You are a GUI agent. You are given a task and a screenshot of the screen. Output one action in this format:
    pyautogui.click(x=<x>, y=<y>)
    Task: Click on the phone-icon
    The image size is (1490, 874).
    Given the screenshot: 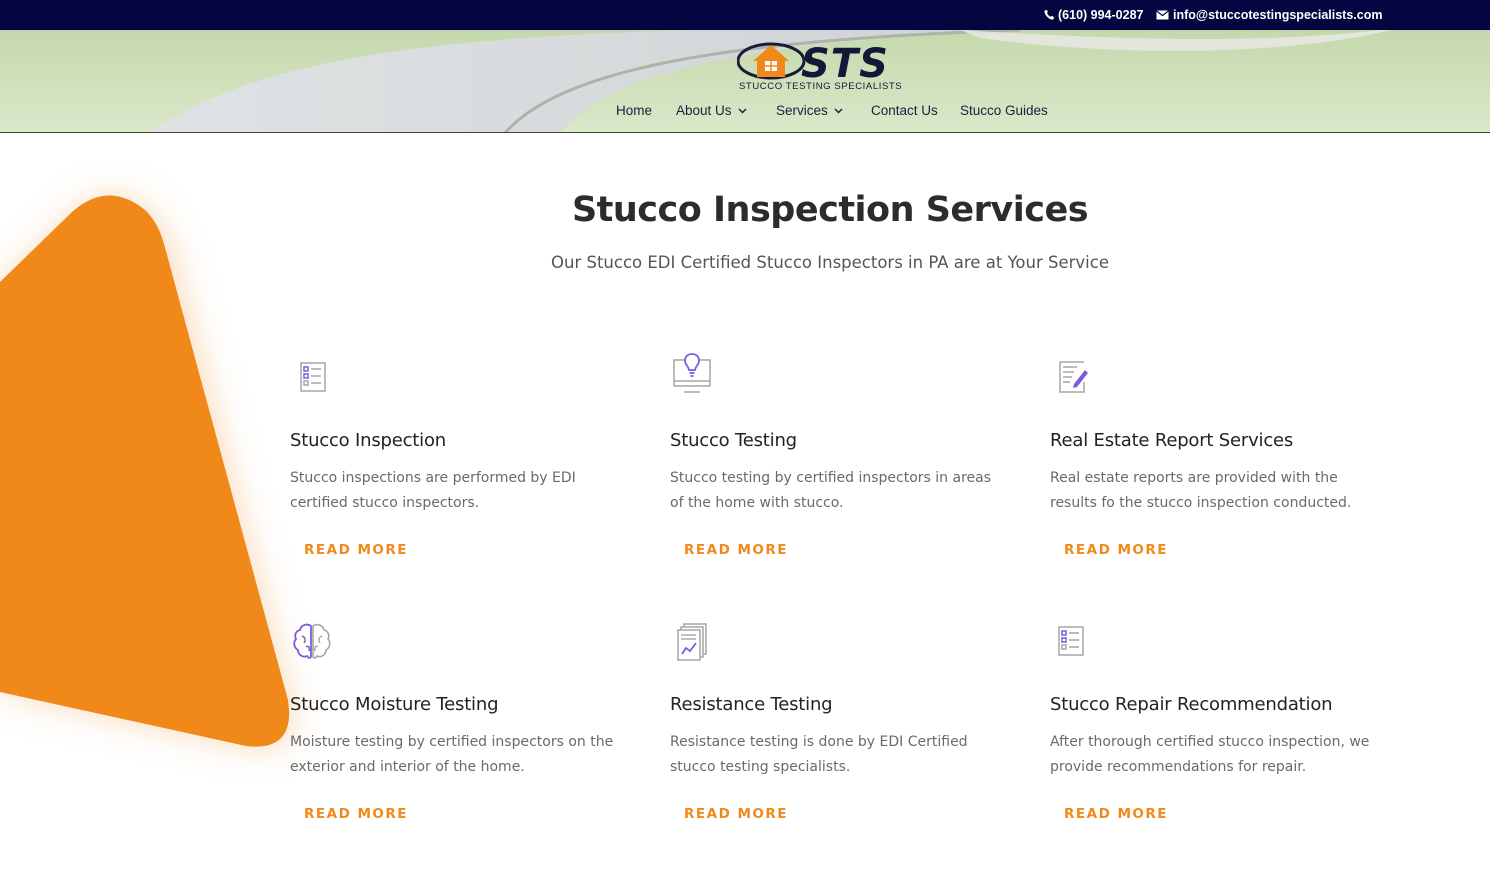 What is the action you would take?
    pyautogui.click(x=1049, y=14)
    